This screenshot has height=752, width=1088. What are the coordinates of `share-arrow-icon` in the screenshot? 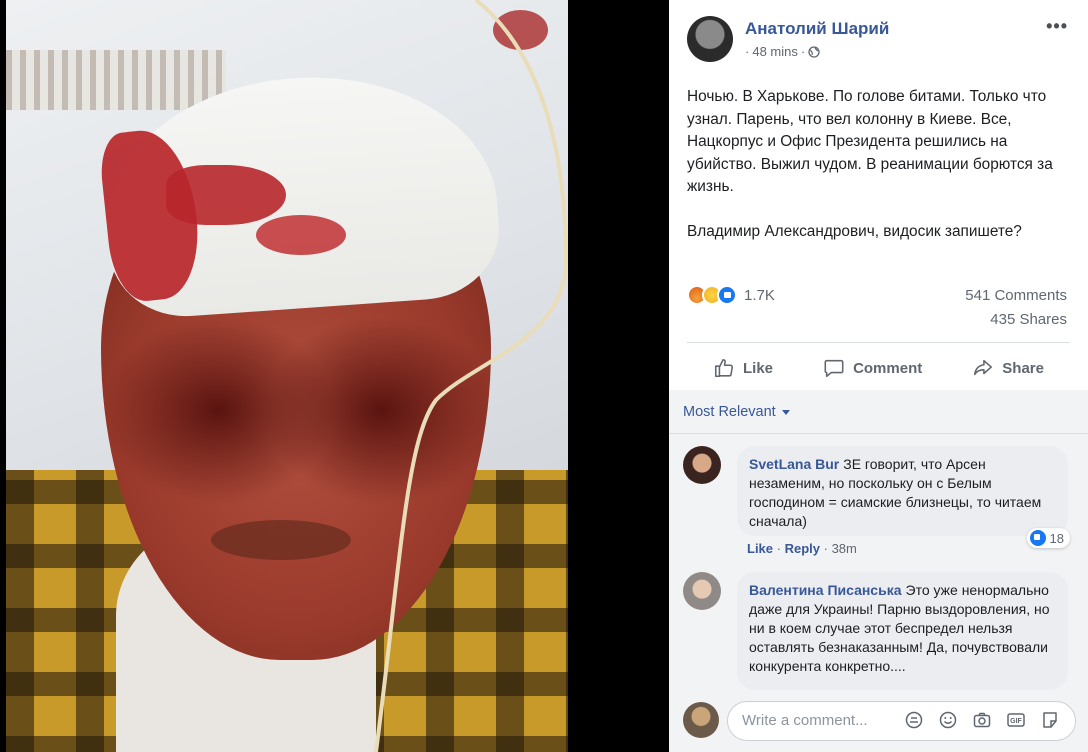 It's located at (983, 367).